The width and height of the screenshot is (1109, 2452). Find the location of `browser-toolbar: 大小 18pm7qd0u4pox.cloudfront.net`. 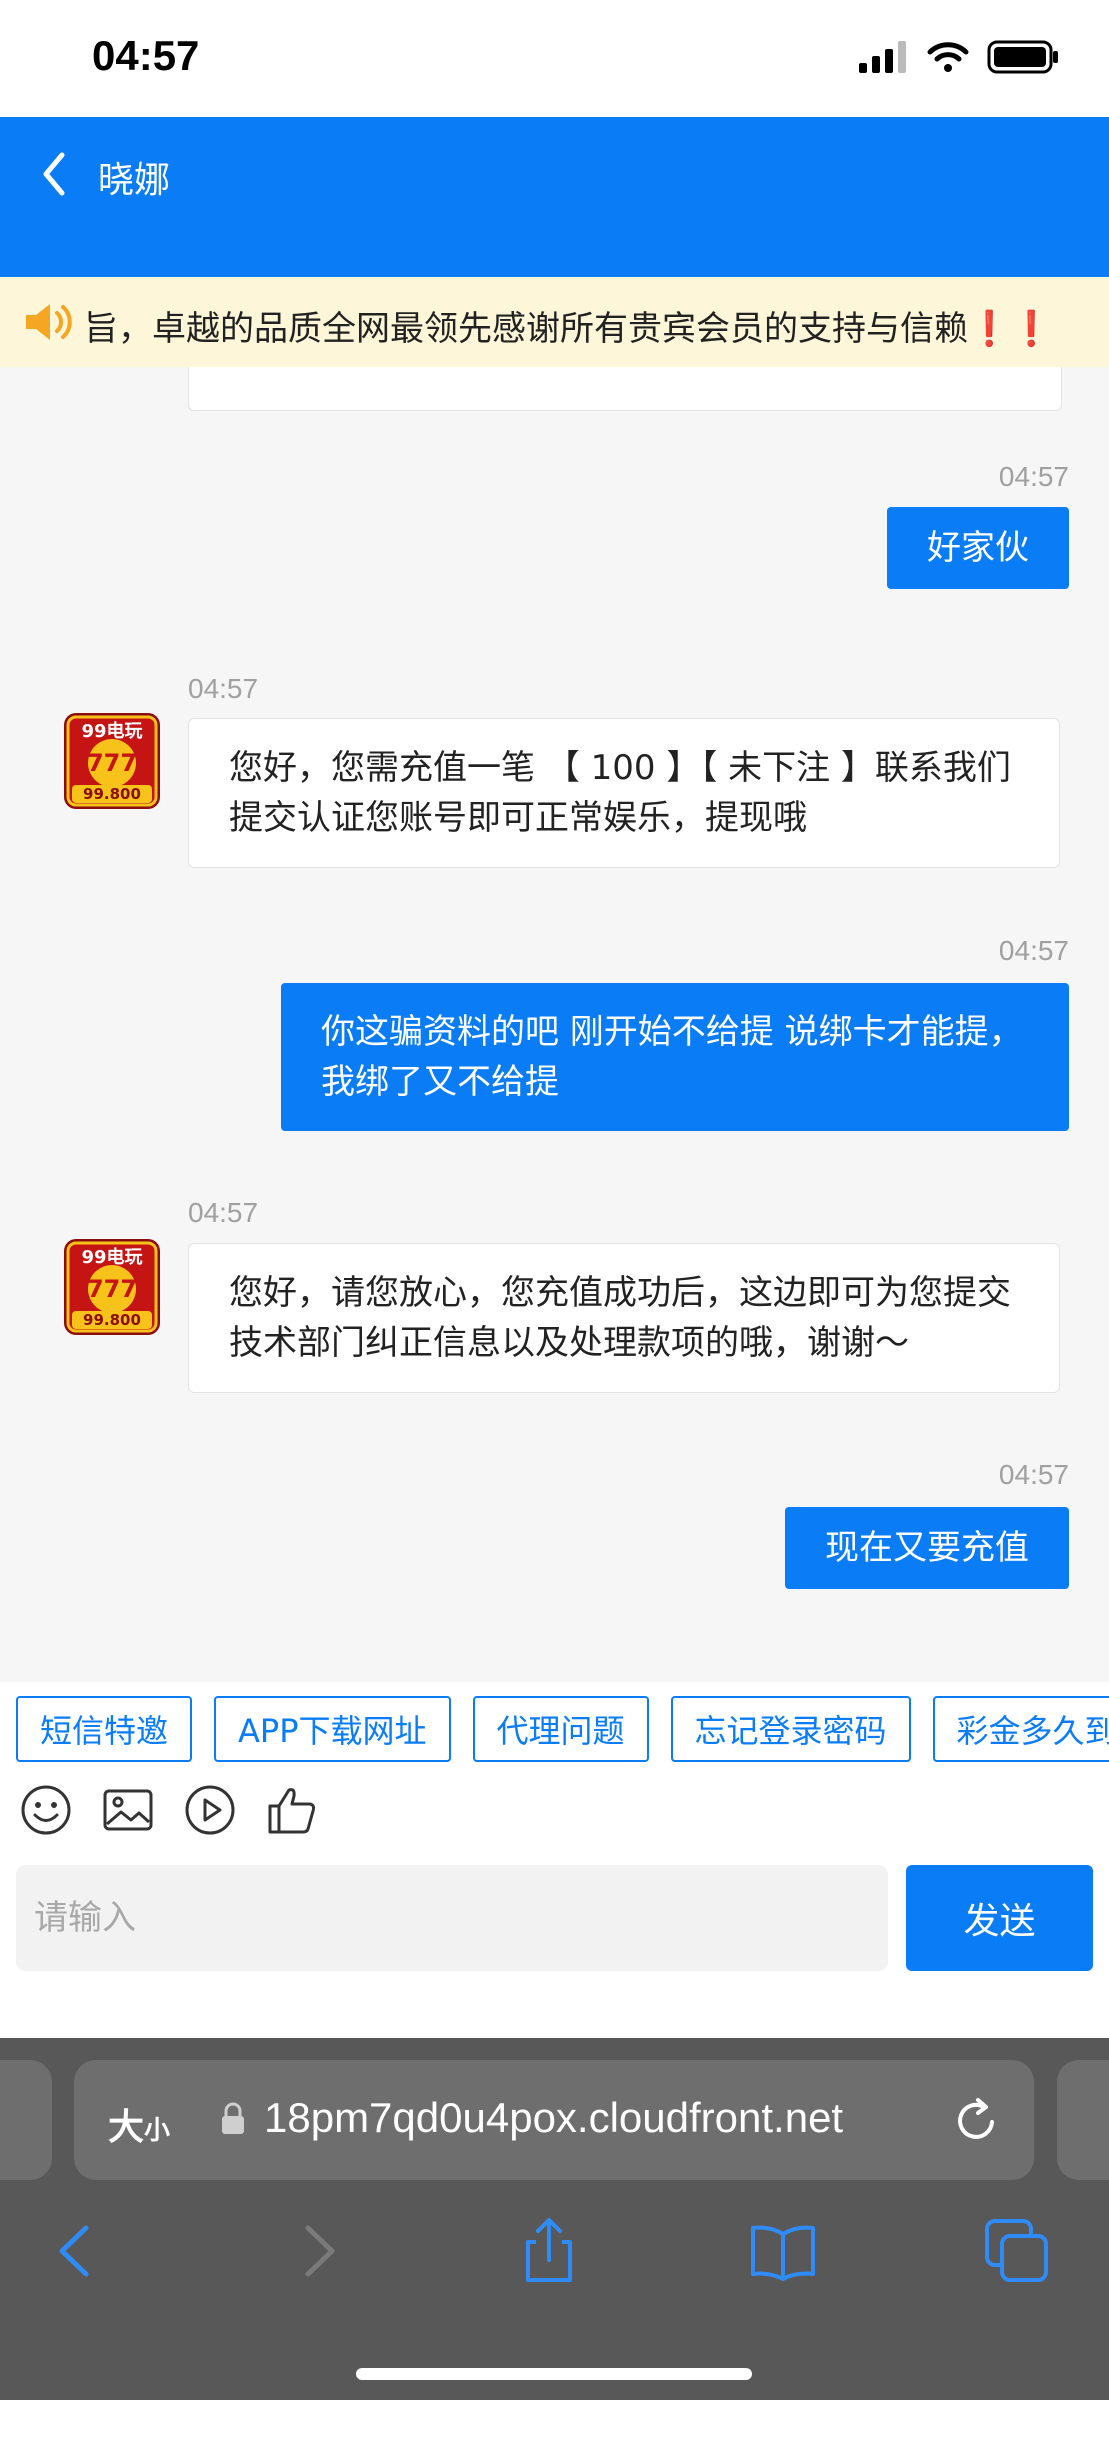

browser-toolbar: 大小 18pm7qd0u4pox.cloudfront.net is located at coordinates (554, 2219).